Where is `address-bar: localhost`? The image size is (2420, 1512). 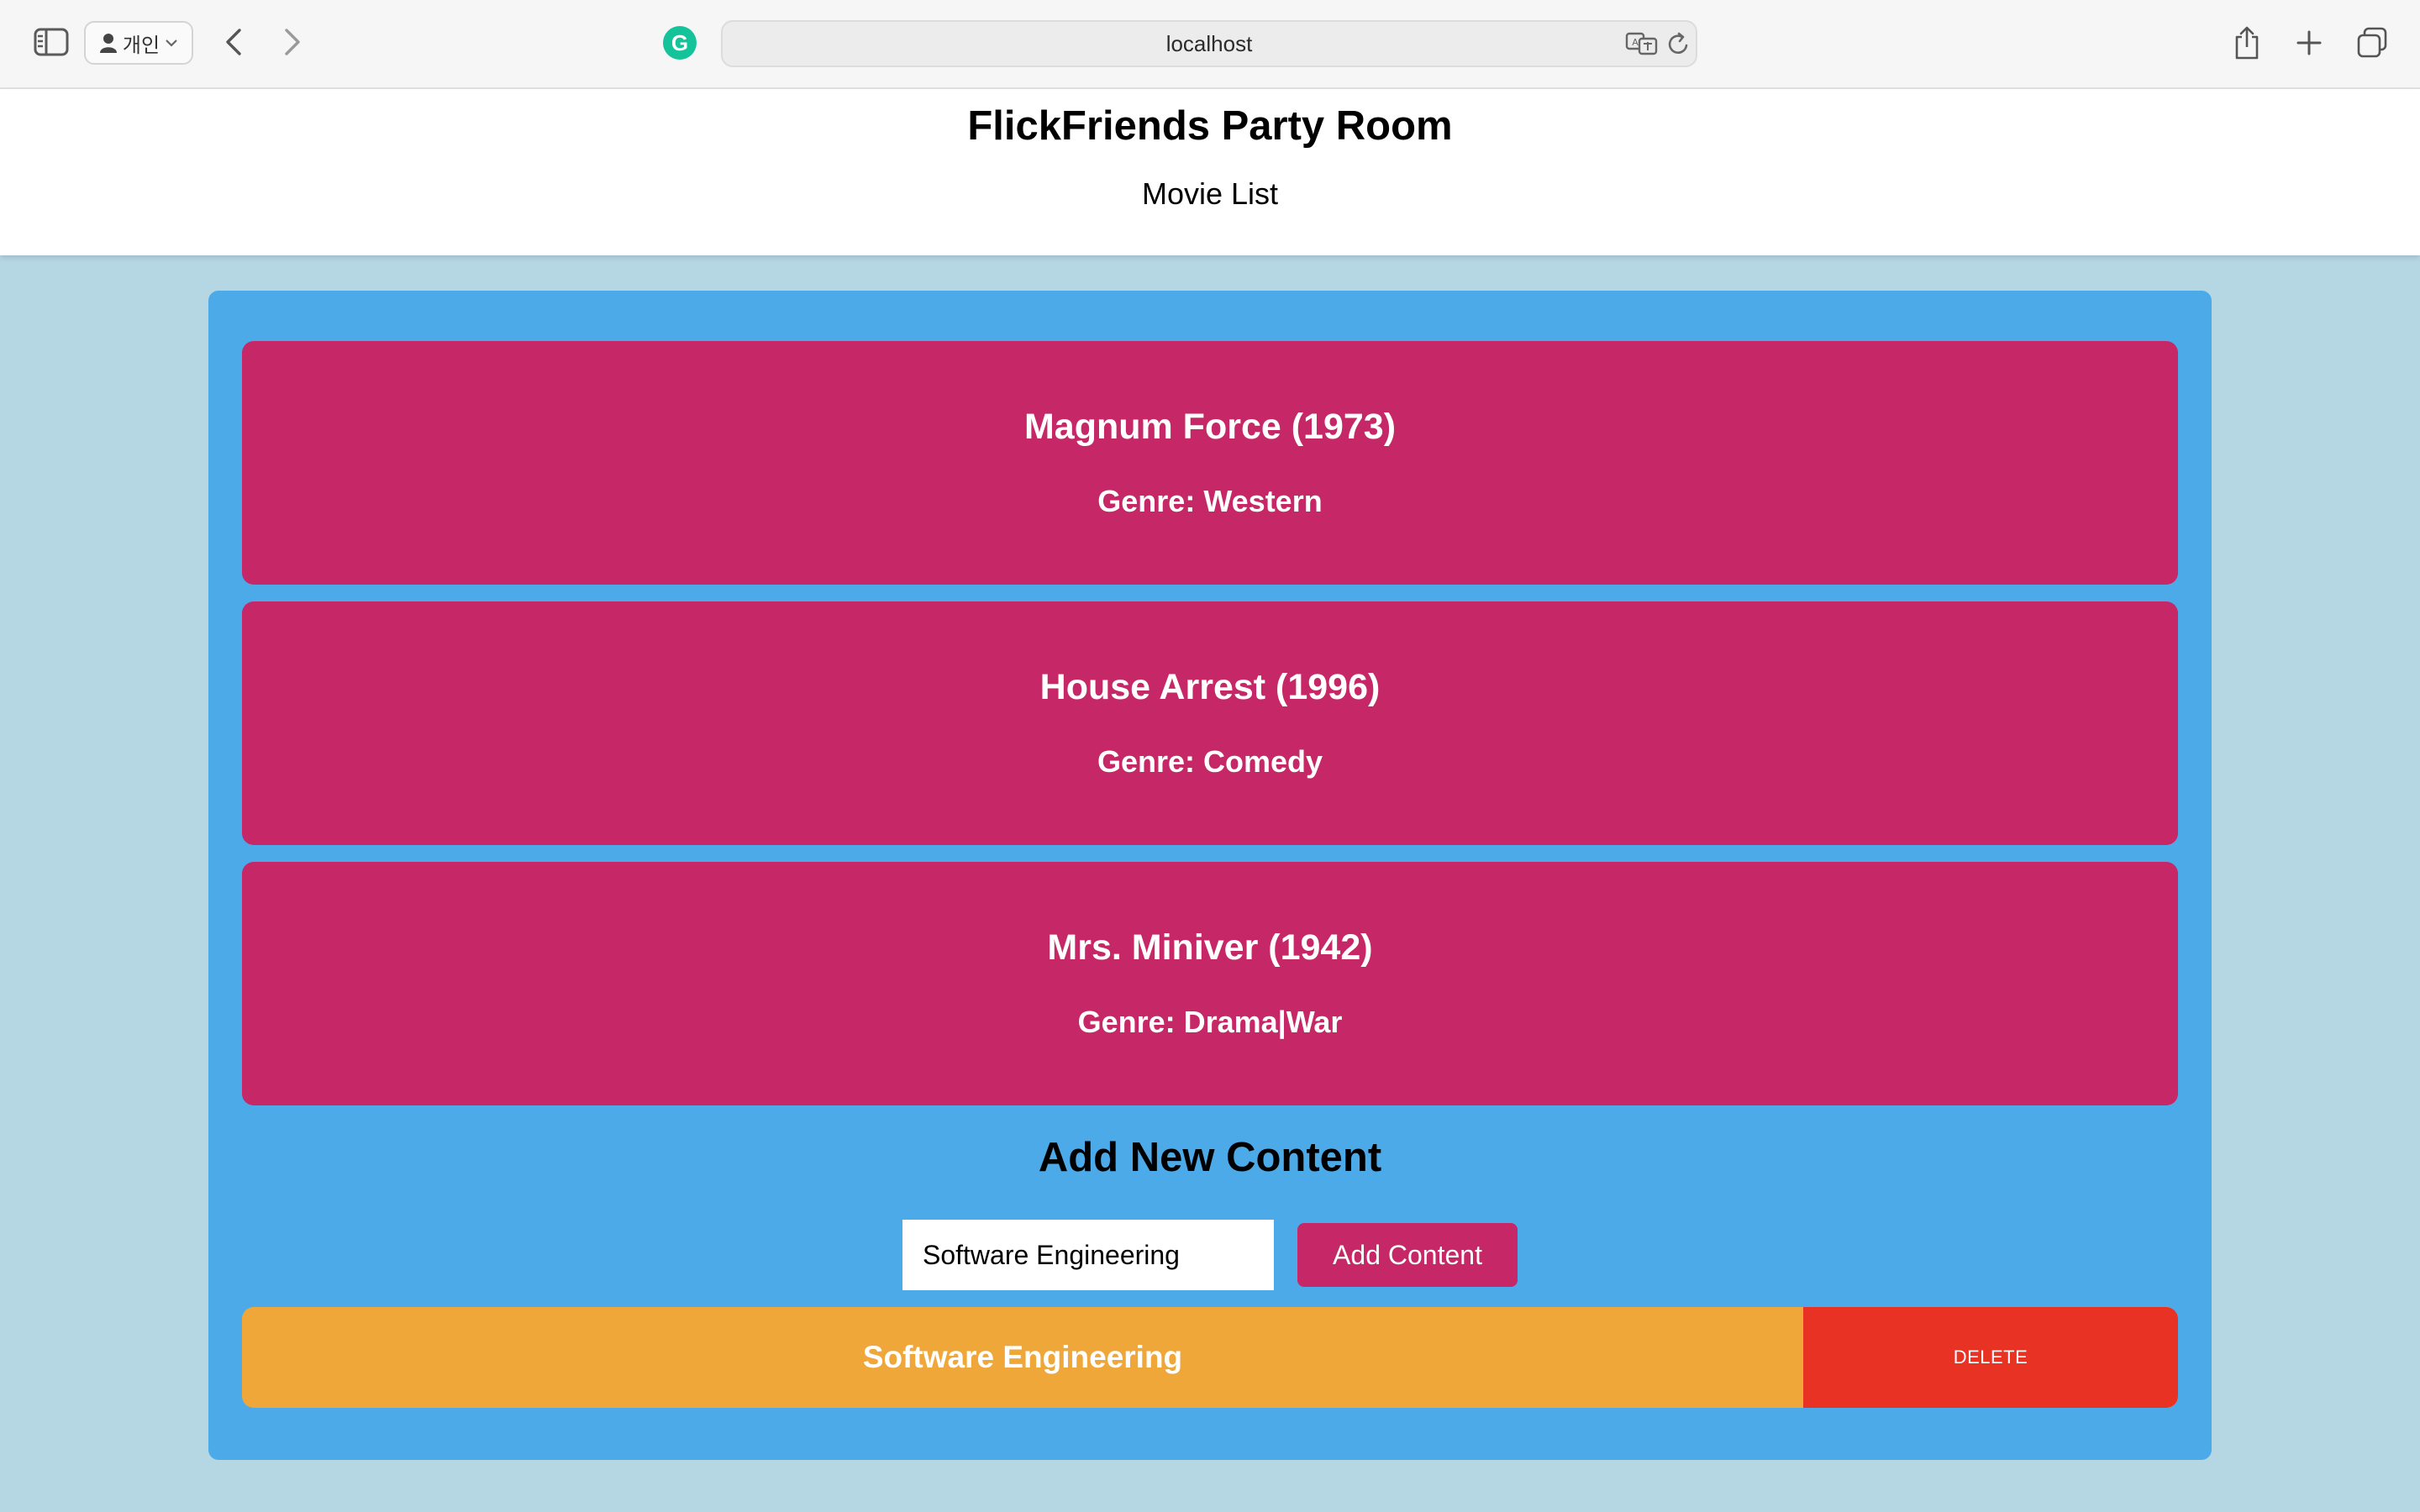
address-bar: localhost is located at coordinates (1209, 43).